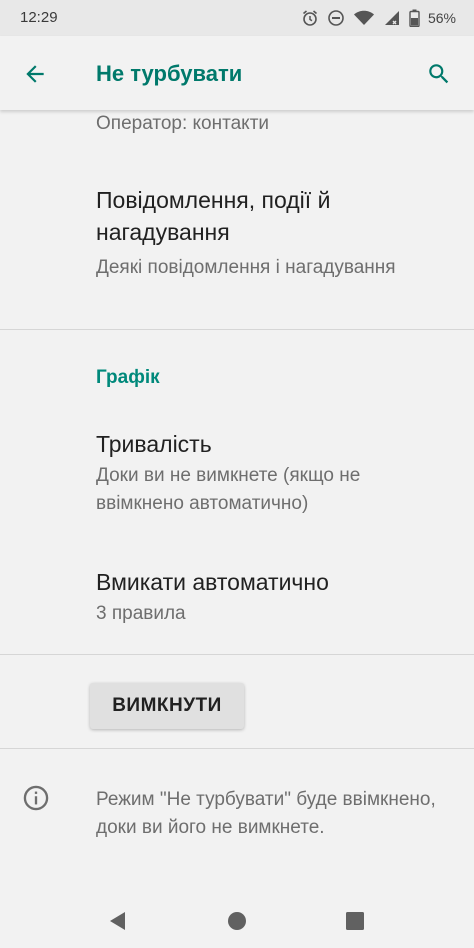  What do you see at coordinates (169, 73) in the screenshot?
I see `page-title: Не турбувати` at bounding box center [169, 73].